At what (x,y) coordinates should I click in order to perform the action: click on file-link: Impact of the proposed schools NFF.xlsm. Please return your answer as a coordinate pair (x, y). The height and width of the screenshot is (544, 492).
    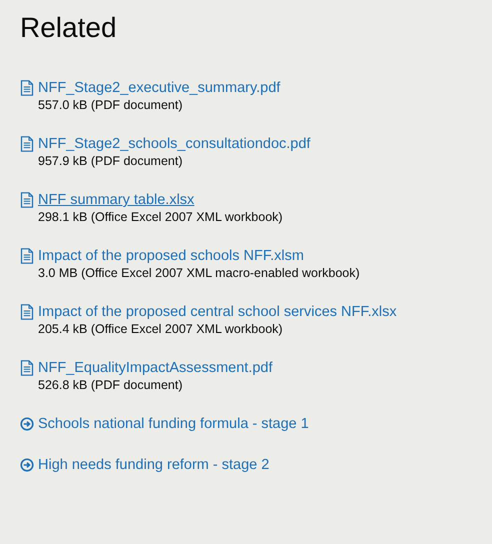
    Looking at the image, I should click on (171, 256).